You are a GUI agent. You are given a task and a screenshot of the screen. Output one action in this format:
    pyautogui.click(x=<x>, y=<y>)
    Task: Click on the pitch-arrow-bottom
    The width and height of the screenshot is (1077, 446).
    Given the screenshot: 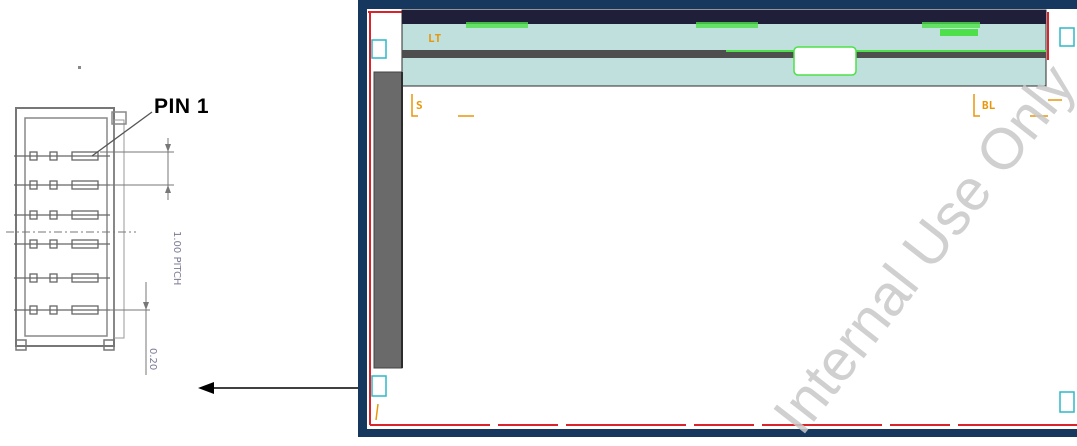 What is the action you would take?
    pyautogui.click(x=168, y=189)
    